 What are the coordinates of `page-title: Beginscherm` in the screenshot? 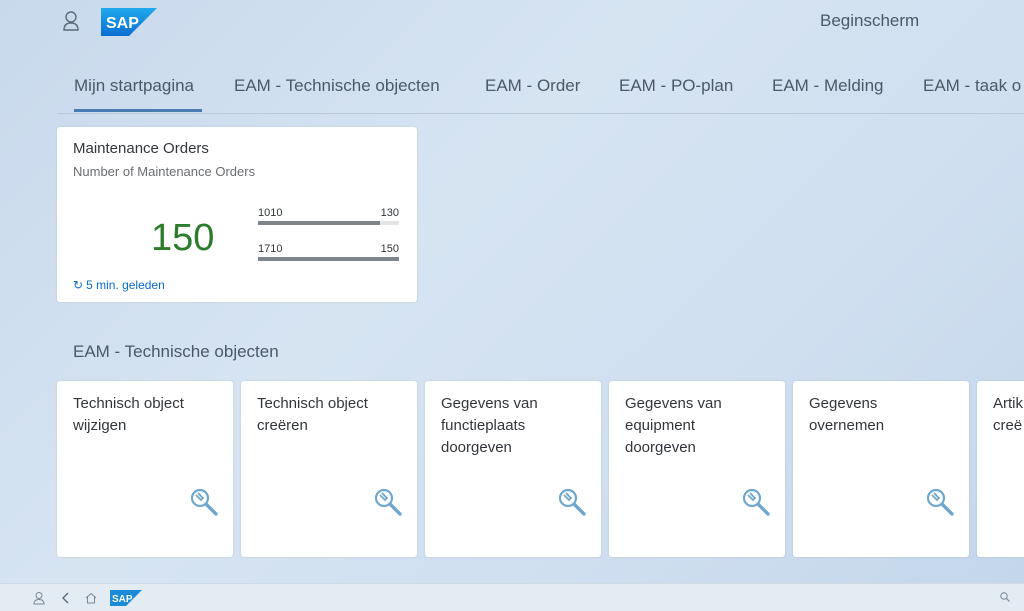 It's located at (870, 20).